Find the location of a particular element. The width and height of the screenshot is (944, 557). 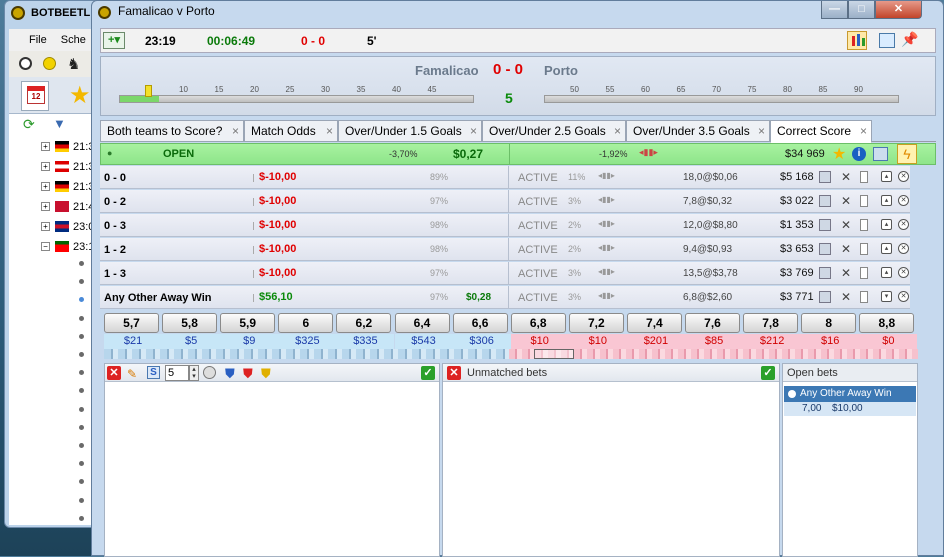

brush-icon: ✎ is located at coordinates (132, 374).